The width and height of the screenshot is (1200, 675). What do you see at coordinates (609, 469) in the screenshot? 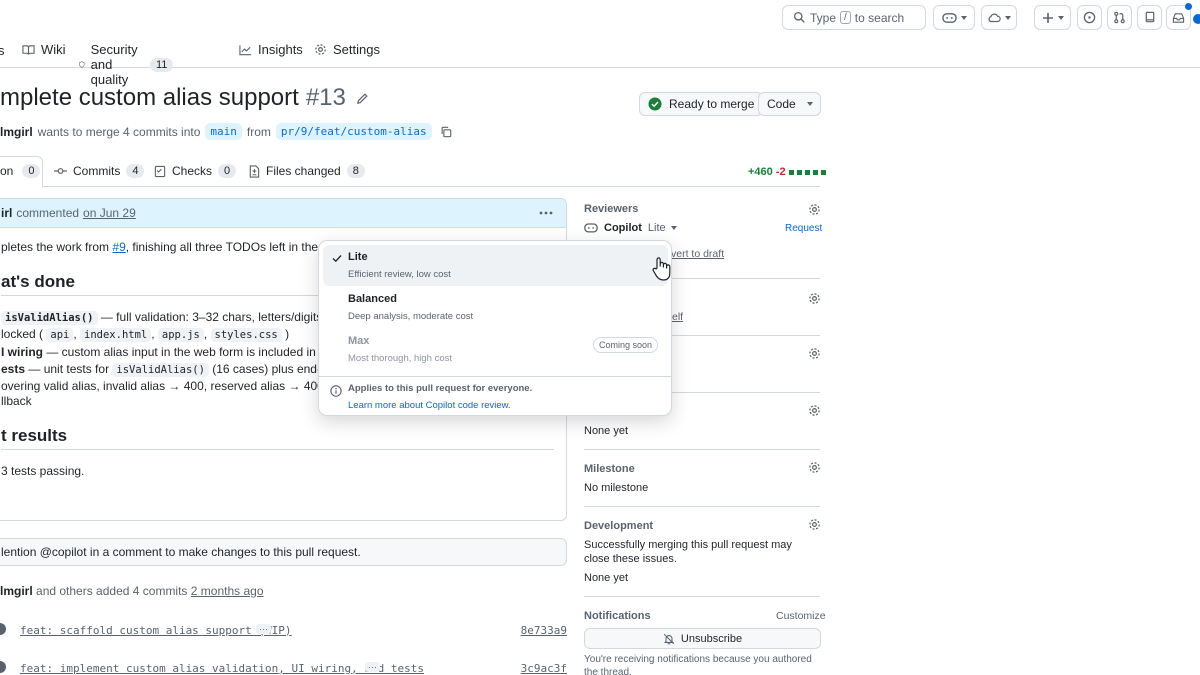
I see `milestone-heading: Milestone` at bounding box center [609, 469].